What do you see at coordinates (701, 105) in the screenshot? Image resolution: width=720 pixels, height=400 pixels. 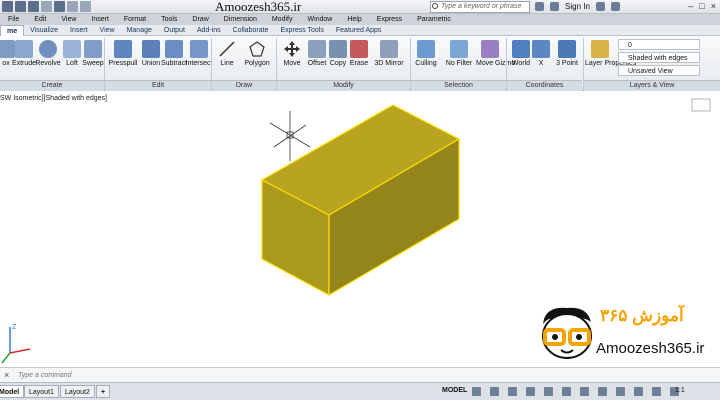 I see `viewcube-icon` at bounding box center [701, 105].